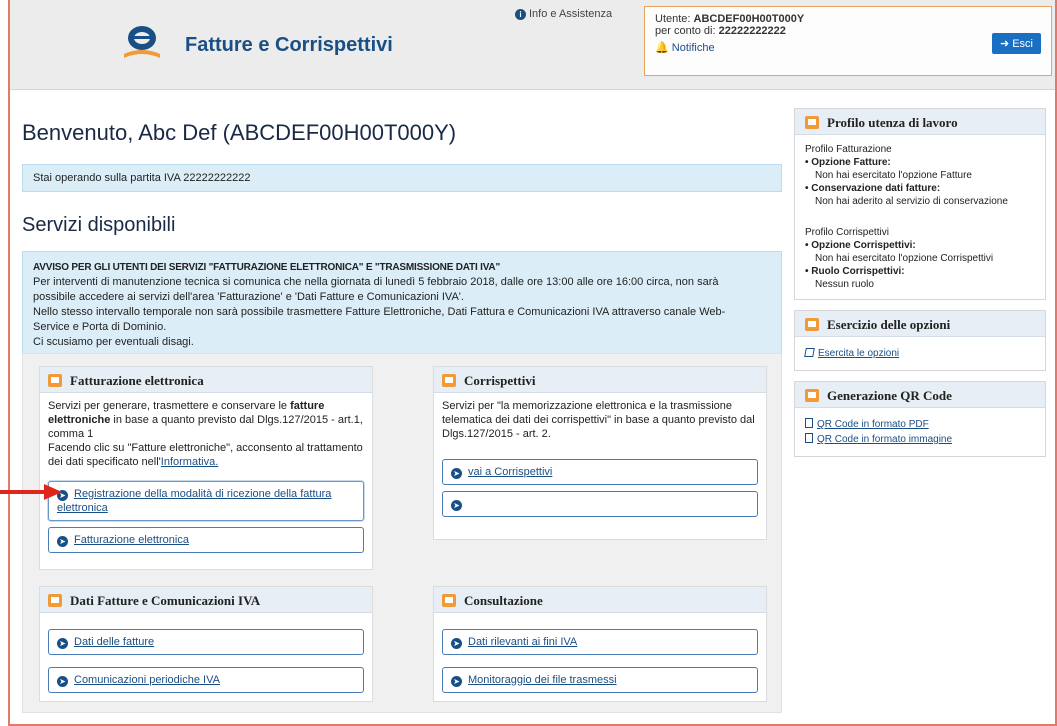 Image resolution: width=1057 pixels, height=726 pixels. I want to click on pdf-icon, so click(809, 423).